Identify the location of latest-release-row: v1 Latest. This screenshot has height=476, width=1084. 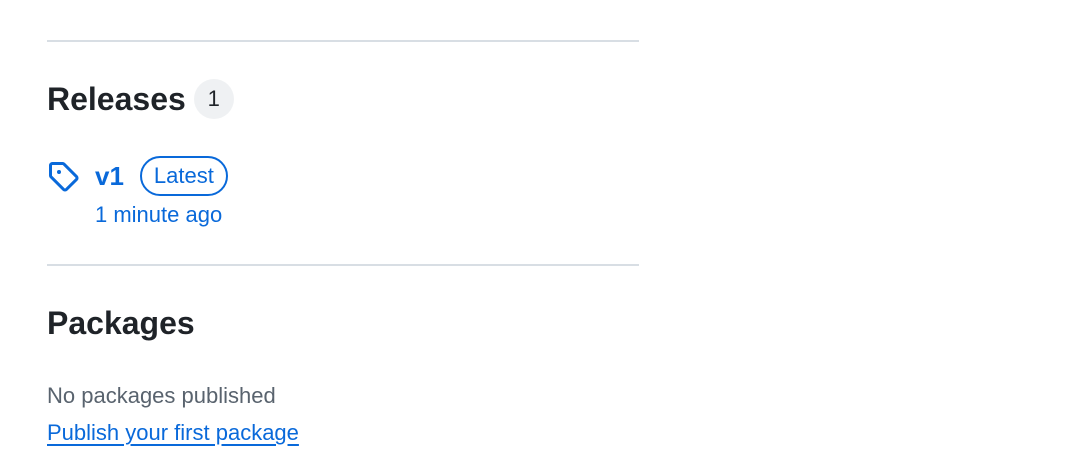
(137, 176).